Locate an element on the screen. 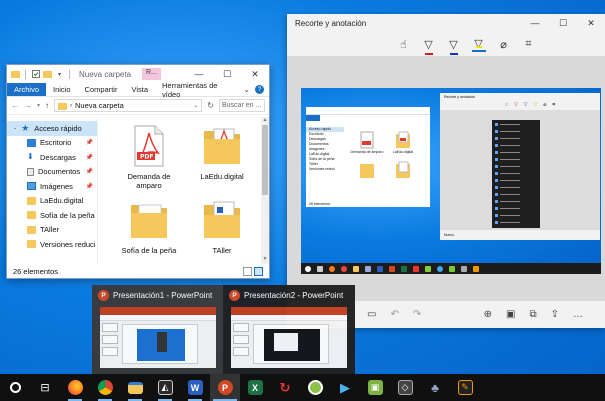 This screenshot has height=401, width=605. search-input: Buscar en ... ⚲ is located at coordinates (242, 105).